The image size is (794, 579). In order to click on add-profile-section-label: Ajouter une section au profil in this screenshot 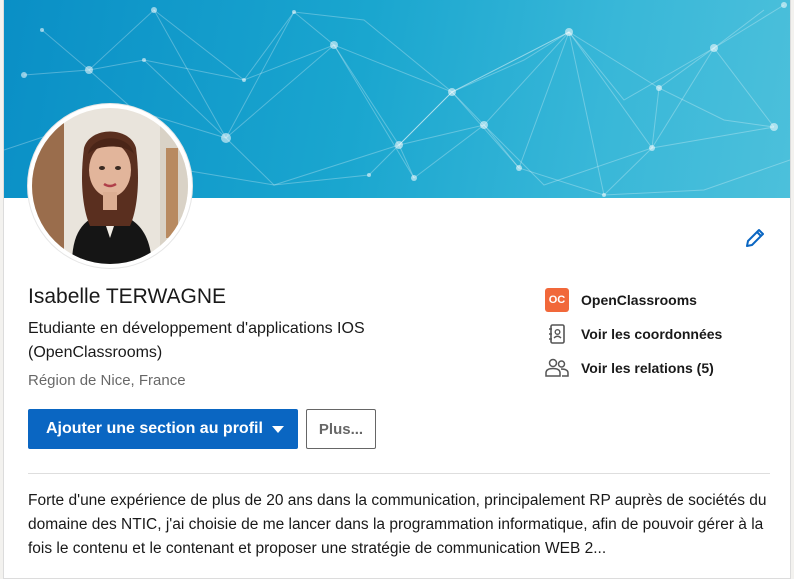, I will do `click(154, 428)`.